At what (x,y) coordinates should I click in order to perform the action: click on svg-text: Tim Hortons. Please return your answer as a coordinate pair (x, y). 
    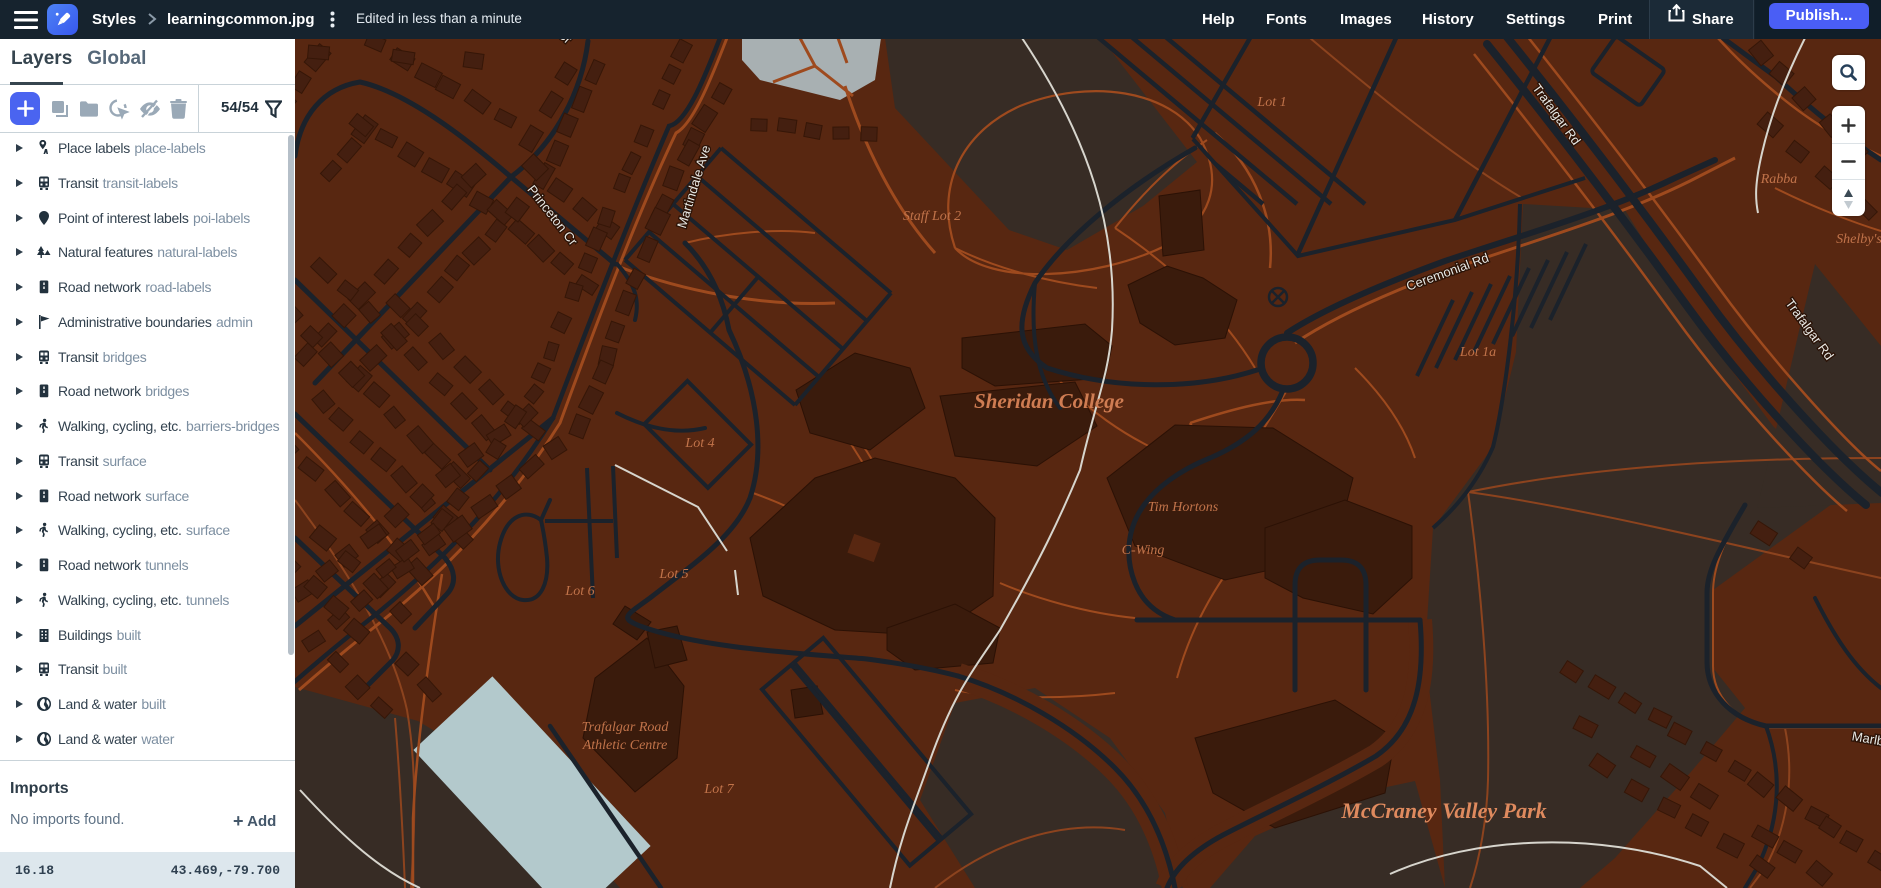
    Looking at the image, I should click on (1183, 507).